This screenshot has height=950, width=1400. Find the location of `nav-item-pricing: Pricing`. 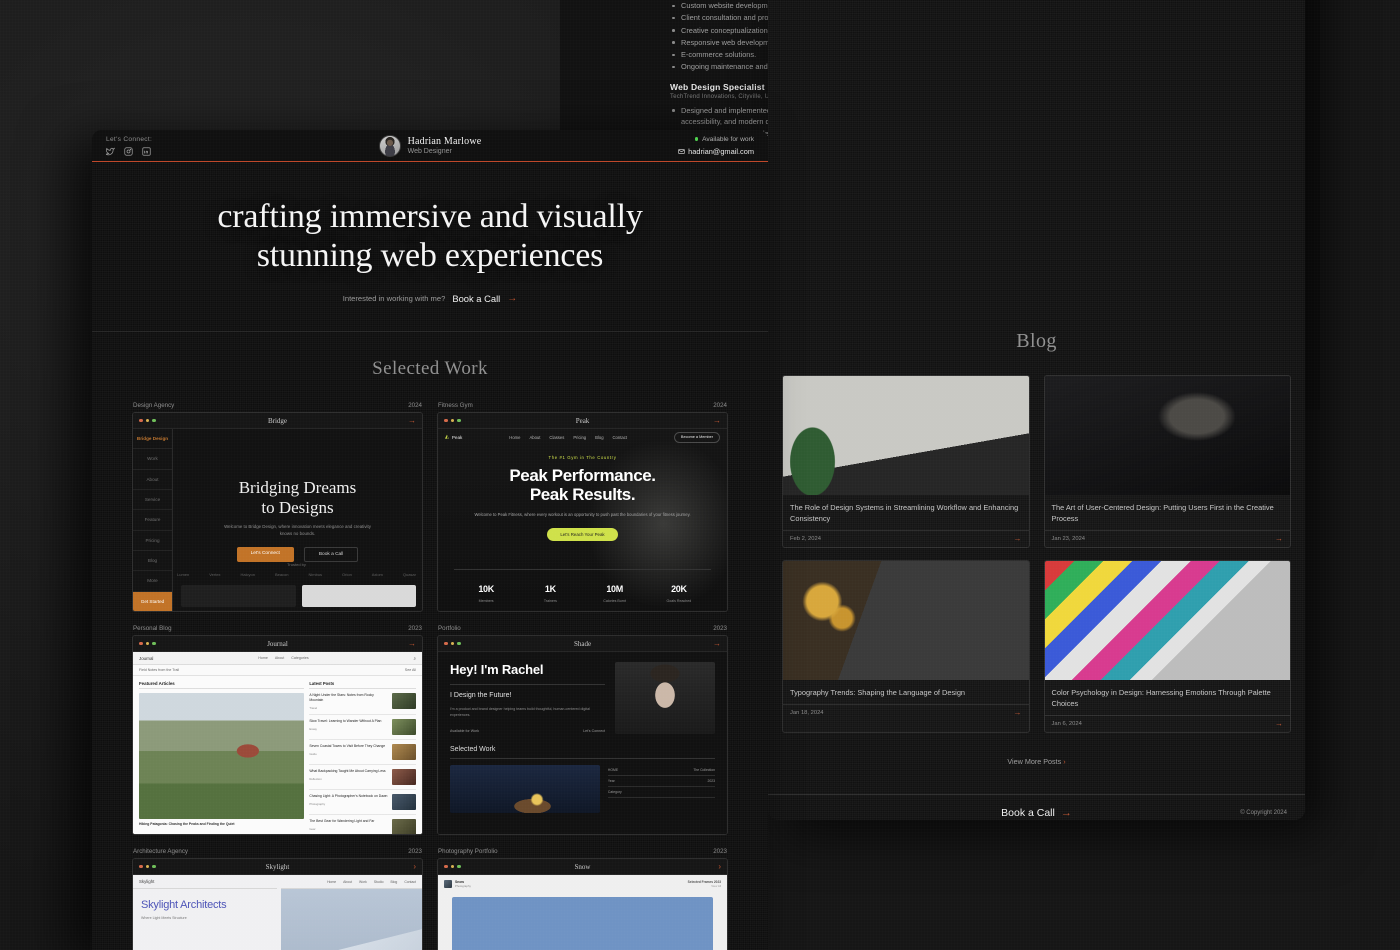

nav-item-pricing: Pricing is located at coordinates (580, 437).